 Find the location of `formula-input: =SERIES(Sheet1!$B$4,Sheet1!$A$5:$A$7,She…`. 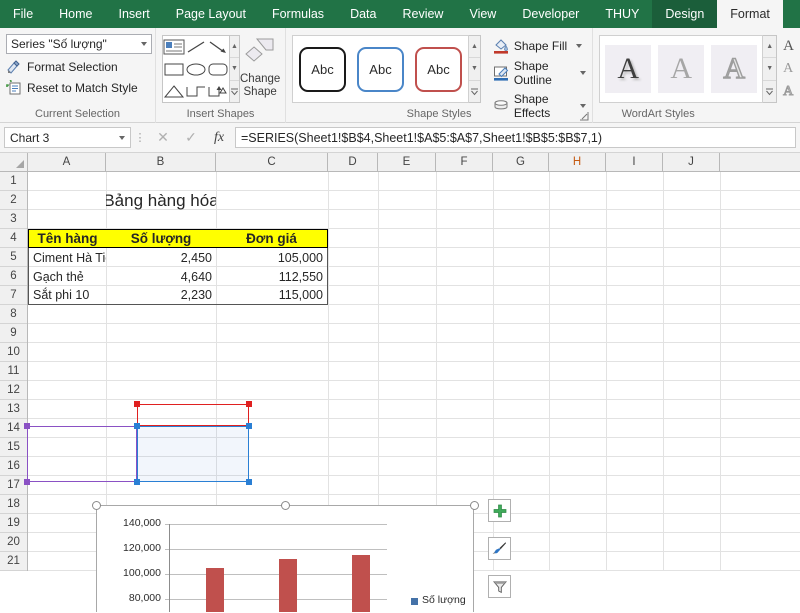

formula-input: =SERIES(Sheet1!$B$4,Sheet1!$A$5:$A$7,She… is located at coordinates (515, 137).